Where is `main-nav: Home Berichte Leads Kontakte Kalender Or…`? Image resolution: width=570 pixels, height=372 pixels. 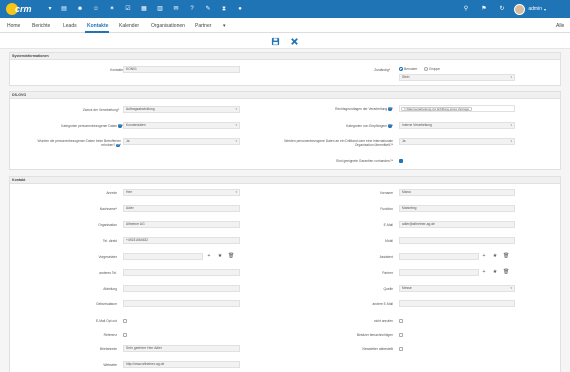
main-nav: Home Berichte Leads Kontakte Kalender Or… is located at coordinates (285, 25).